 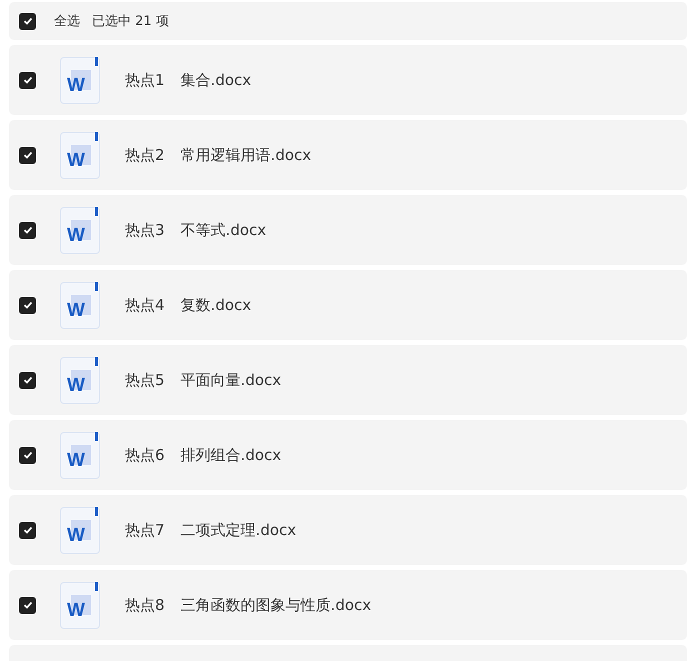 I want to click on file-name: 排列组合.docx, so click(x=231, y=455).